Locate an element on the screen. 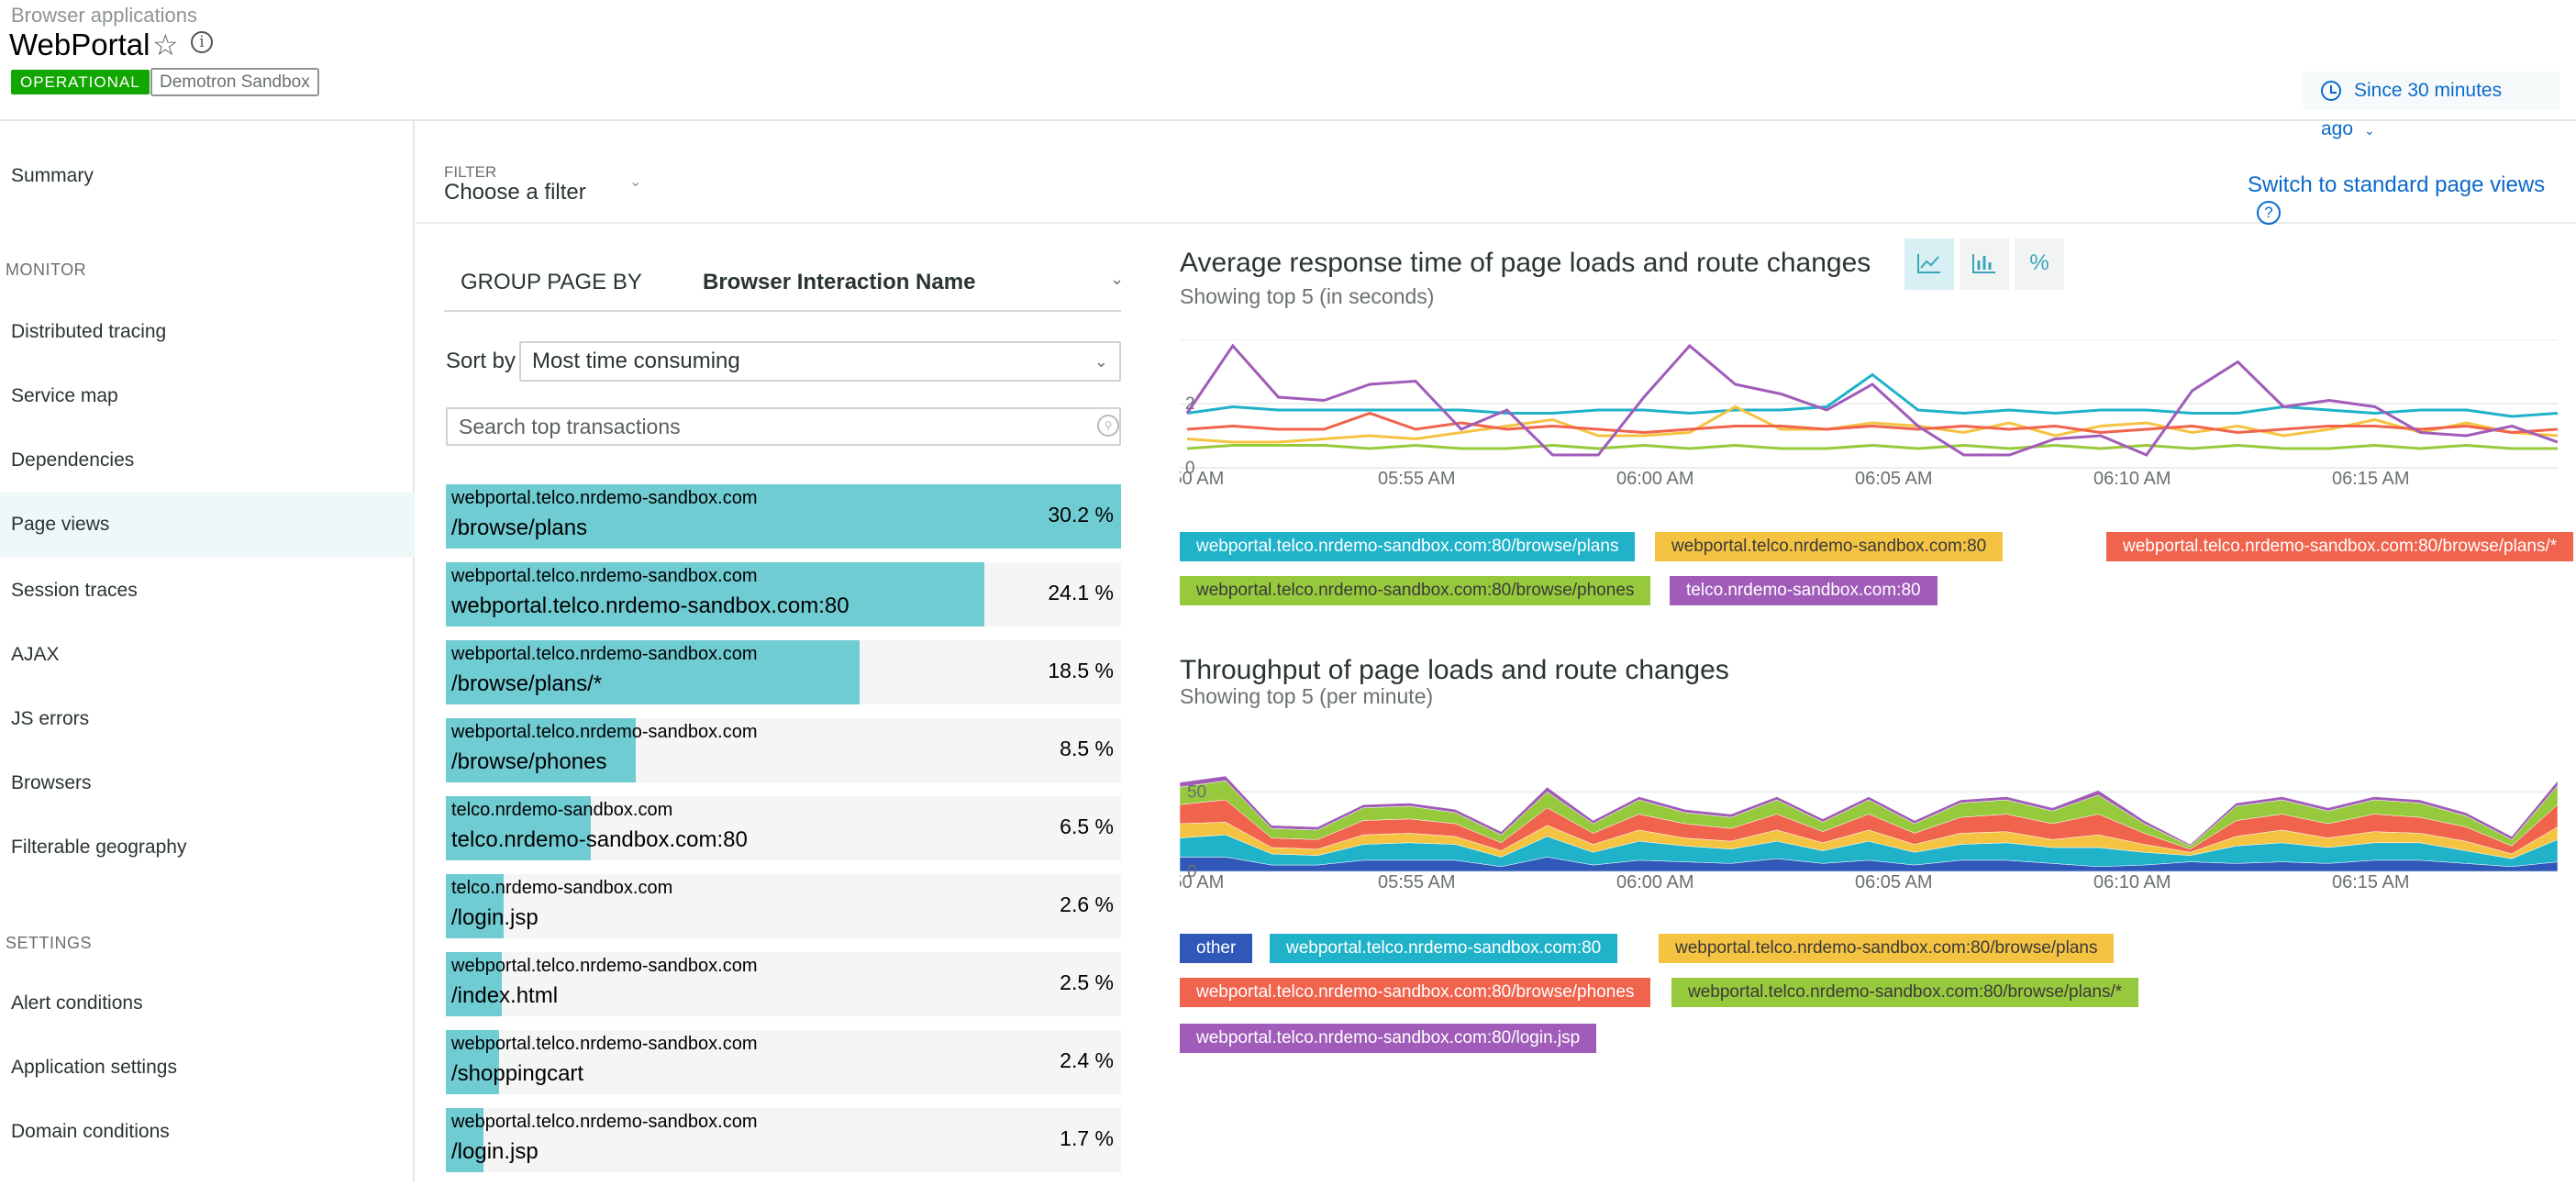  sidebar-item-browsers: Browsers is located at coordinates (207, 783).